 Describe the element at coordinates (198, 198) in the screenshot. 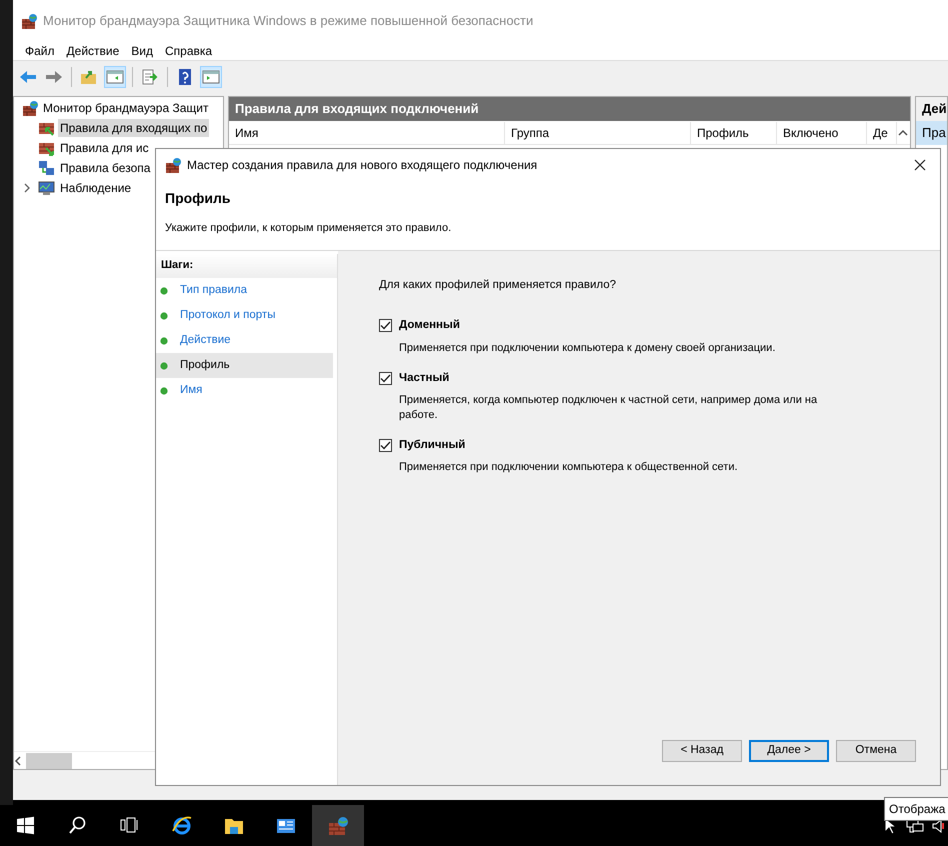

I see `page-heading: Профиль` at that location.